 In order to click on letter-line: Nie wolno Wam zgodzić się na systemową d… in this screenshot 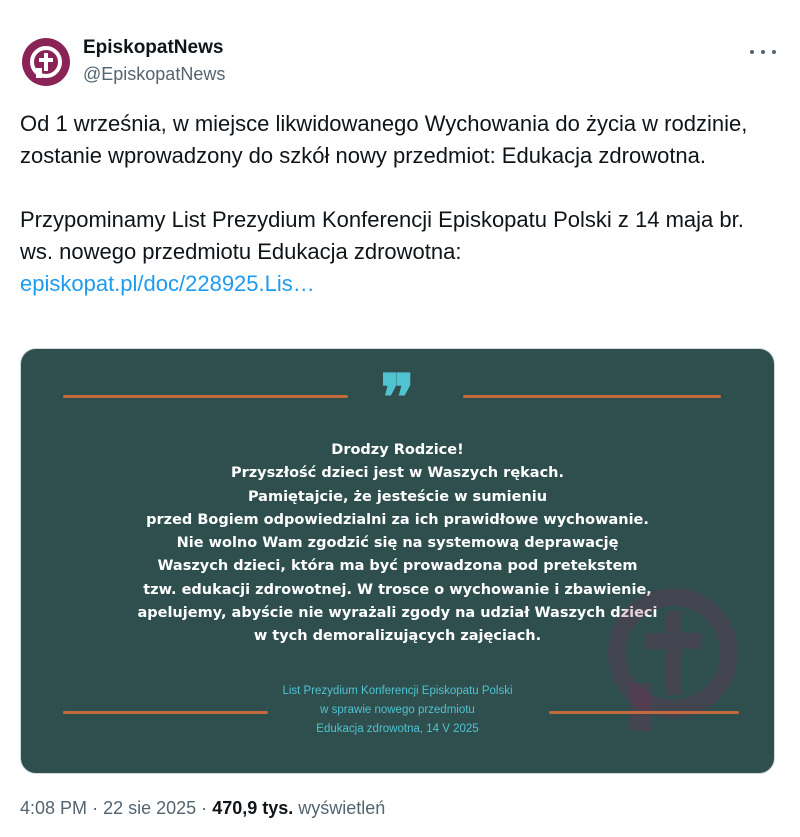, I will do `click(397, 543)`.